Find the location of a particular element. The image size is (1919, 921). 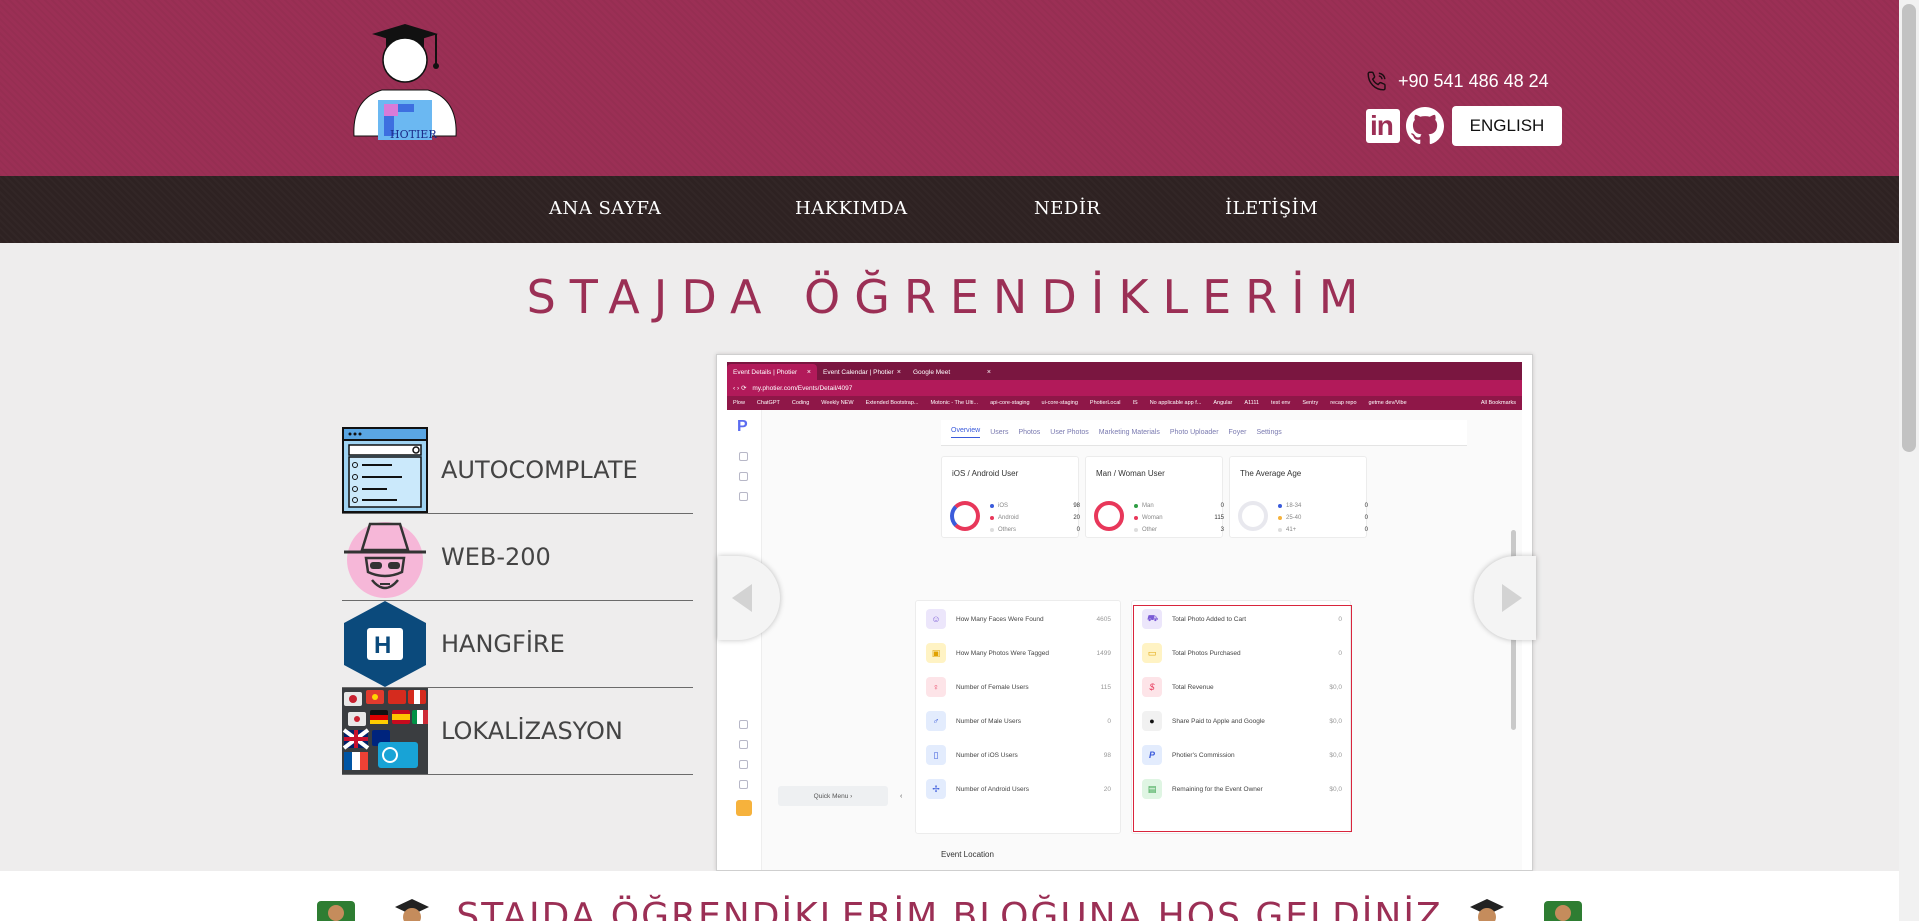

linkedin-icon: in is located at coordinates (1383, 126).